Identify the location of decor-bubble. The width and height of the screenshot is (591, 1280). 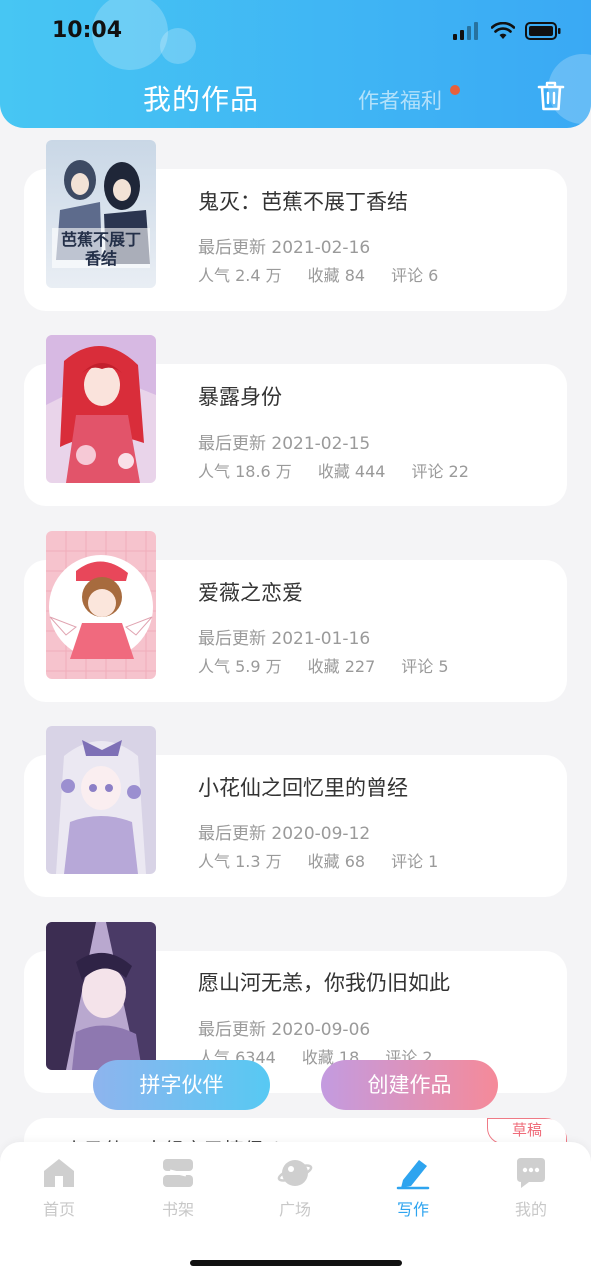
(178, 46).